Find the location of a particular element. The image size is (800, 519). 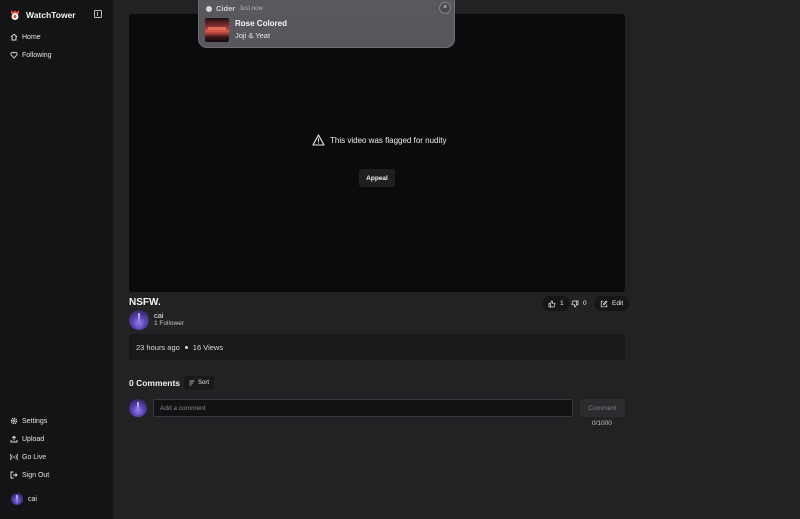

sort-button: Sort is located at coordinates (199, 383).